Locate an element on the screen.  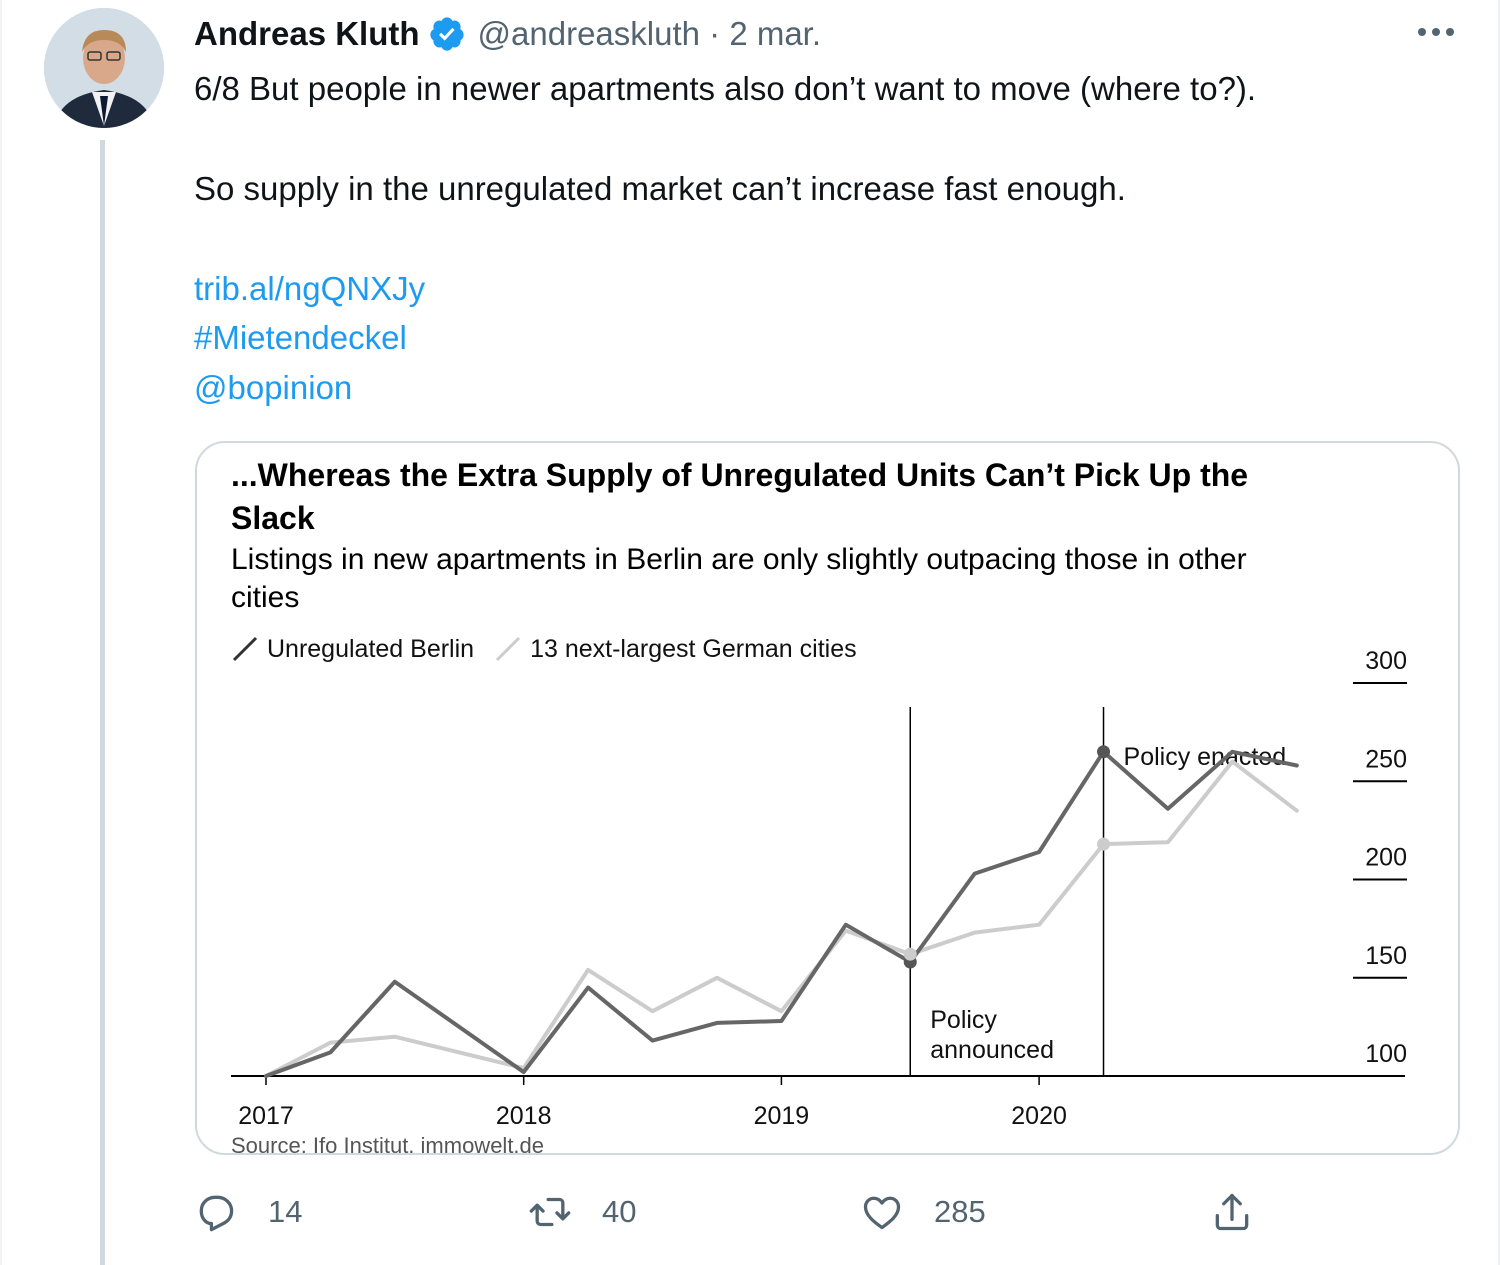
avatar-image is located at coordinates (104, 68).